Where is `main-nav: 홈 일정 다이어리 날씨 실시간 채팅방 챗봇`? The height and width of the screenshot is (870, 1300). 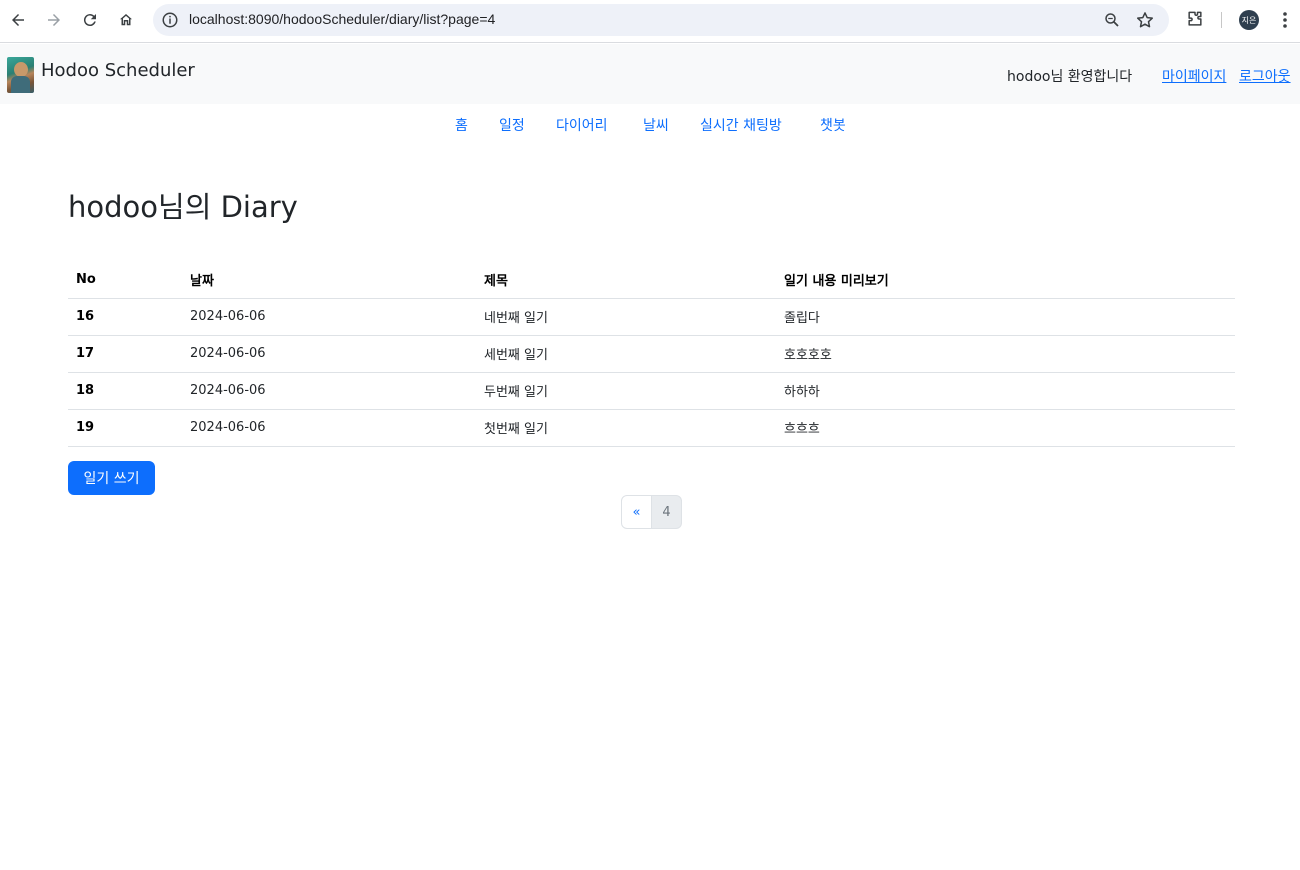 main-nav: 홈 일정 다이어리 날씨 실시간 채팅방 챗봇 is located at coordinates (650, 124).